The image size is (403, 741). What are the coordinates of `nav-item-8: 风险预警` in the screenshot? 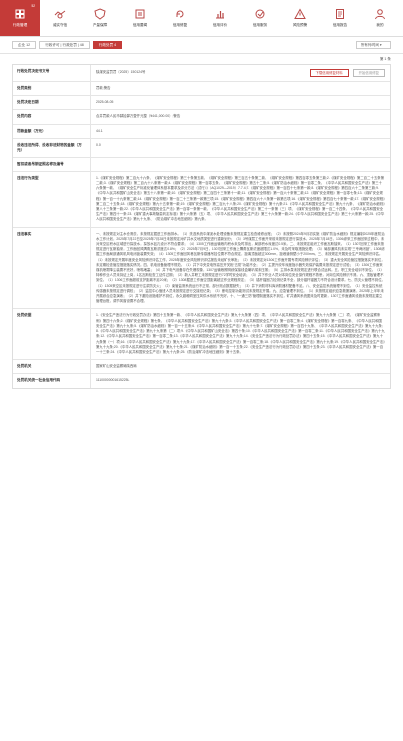 It's located at (300, 18).